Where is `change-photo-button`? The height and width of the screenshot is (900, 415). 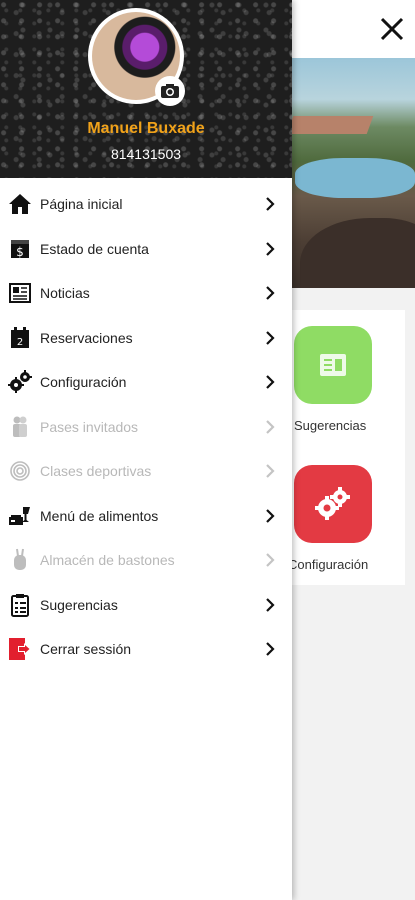
change-photo-button is located at coordinates (170, 91).